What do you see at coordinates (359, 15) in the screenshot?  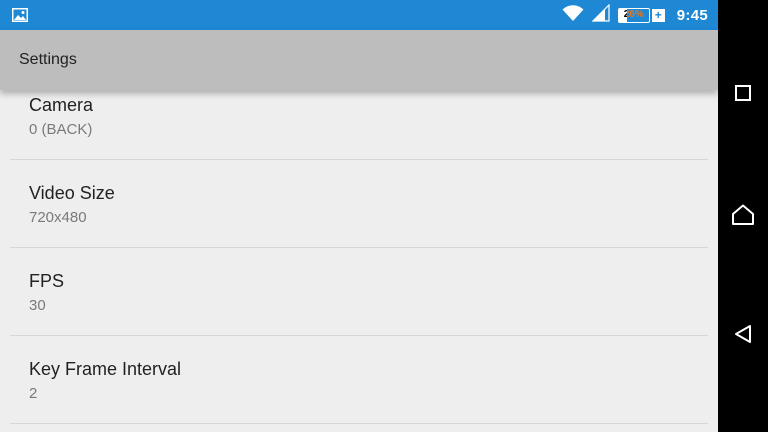 I see `status-bar: 26% + 9:45` at bounding box center [359, 15].